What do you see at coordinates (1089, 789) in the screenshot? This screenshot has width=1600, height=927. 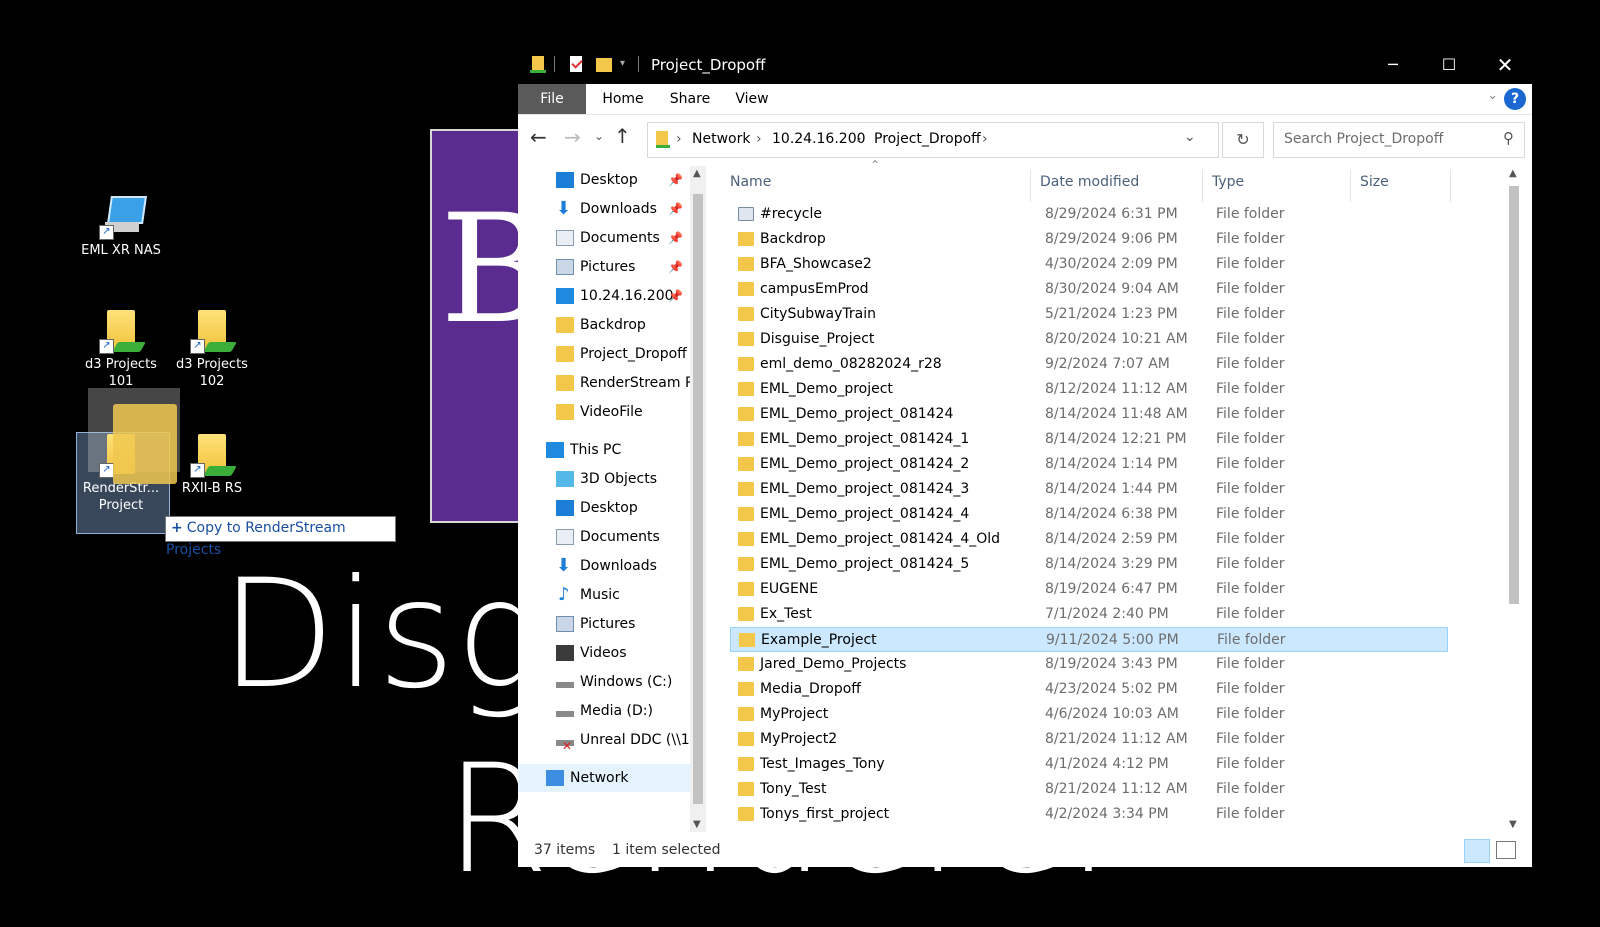 I see `table-row: Tony_Test 8/21/2024 11:12 AM File folder` at bounding box center [1089, 789].